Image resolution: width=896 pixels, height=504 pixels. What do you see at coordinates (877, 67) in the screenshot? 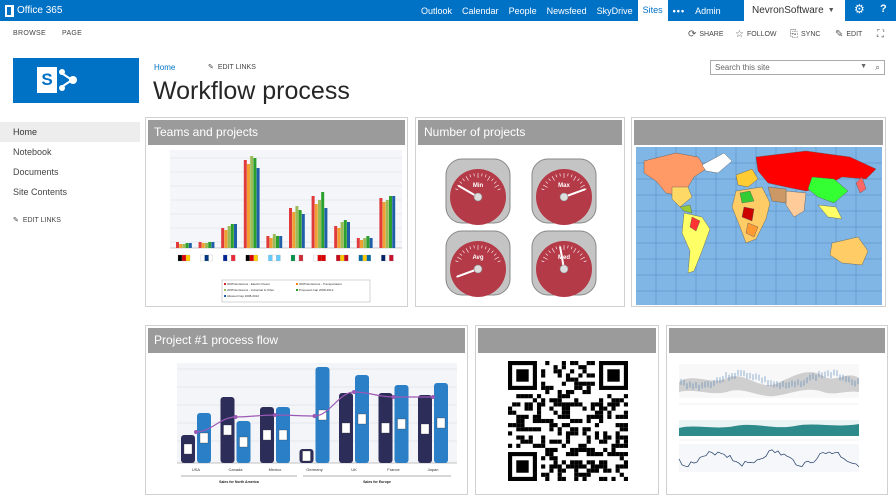
I see `search-icon: ⌕` at bounding box center [877, 67].